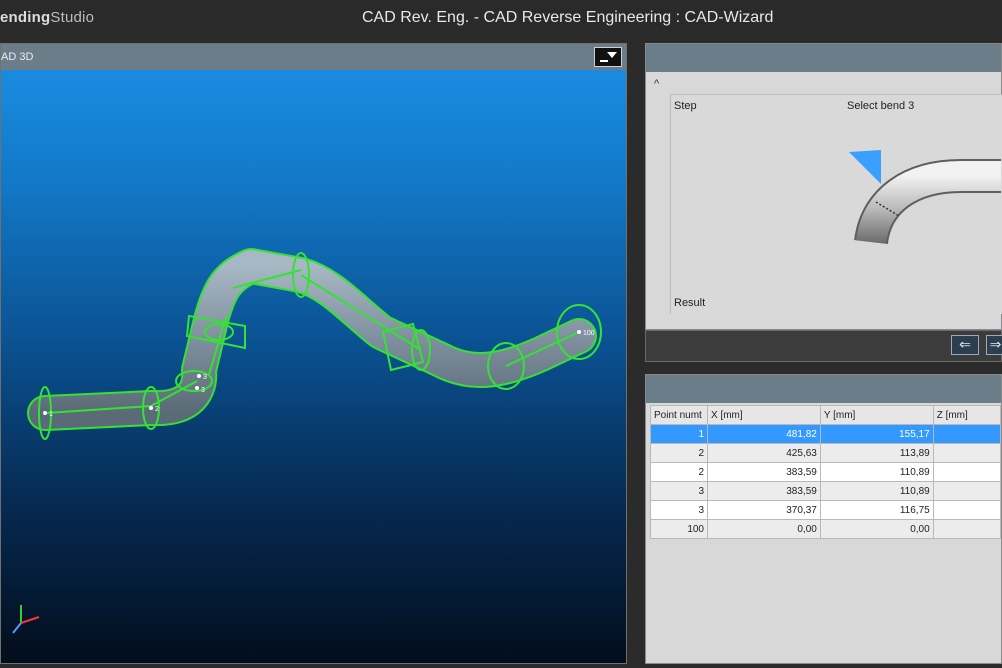  What do you see at coordinates (876, 434) in the screenshot?
I see `cell-y: 155,17` at bounding box center [876, 434].